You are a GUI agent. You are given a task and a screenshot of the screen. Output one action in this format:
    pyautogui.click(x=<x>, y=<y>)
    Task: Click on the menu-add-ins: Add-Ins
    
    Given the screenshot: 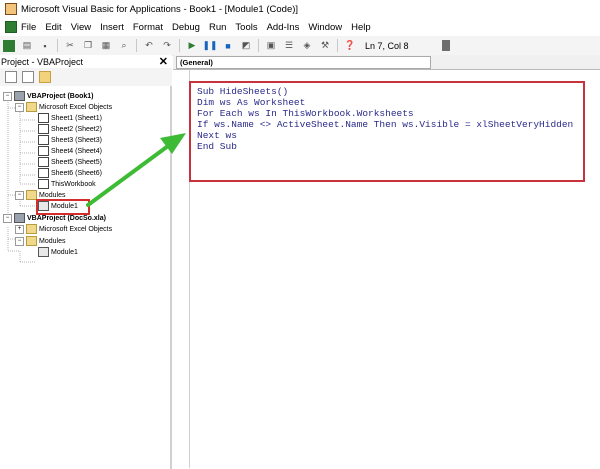 What is the action you would take?
    pyautogui.click(x=283, y=27)
    